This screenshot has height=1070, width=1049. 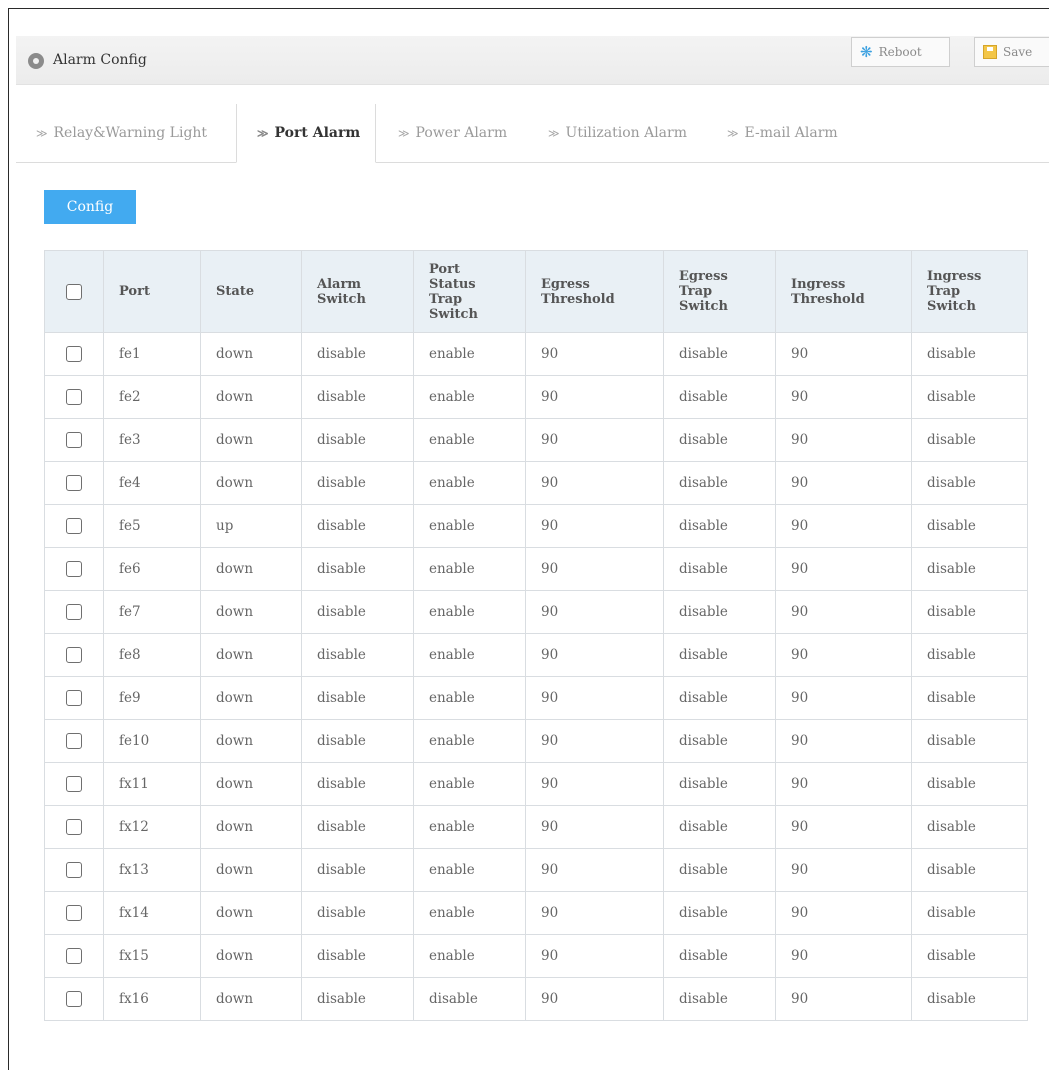 I want to click on cell-port: fx15, so click(x=152, y=956).